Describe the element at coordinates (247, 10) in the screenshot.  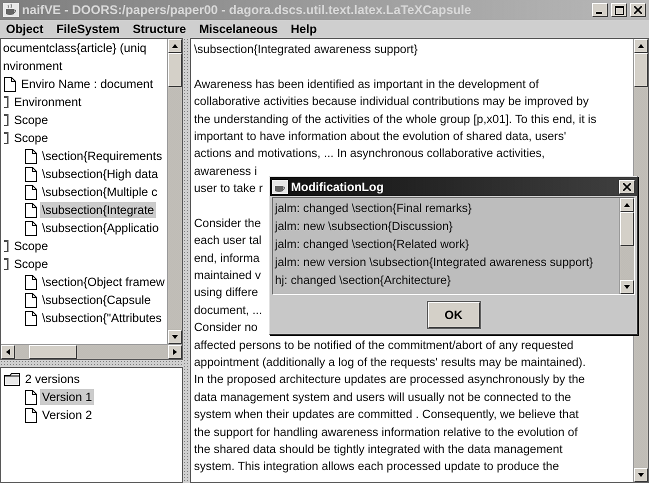
I see `window-title: naifVE - DOORS:/papers/paper00 - dagora.dscs.util.text.latex.LaTeXCapsule` at that location.